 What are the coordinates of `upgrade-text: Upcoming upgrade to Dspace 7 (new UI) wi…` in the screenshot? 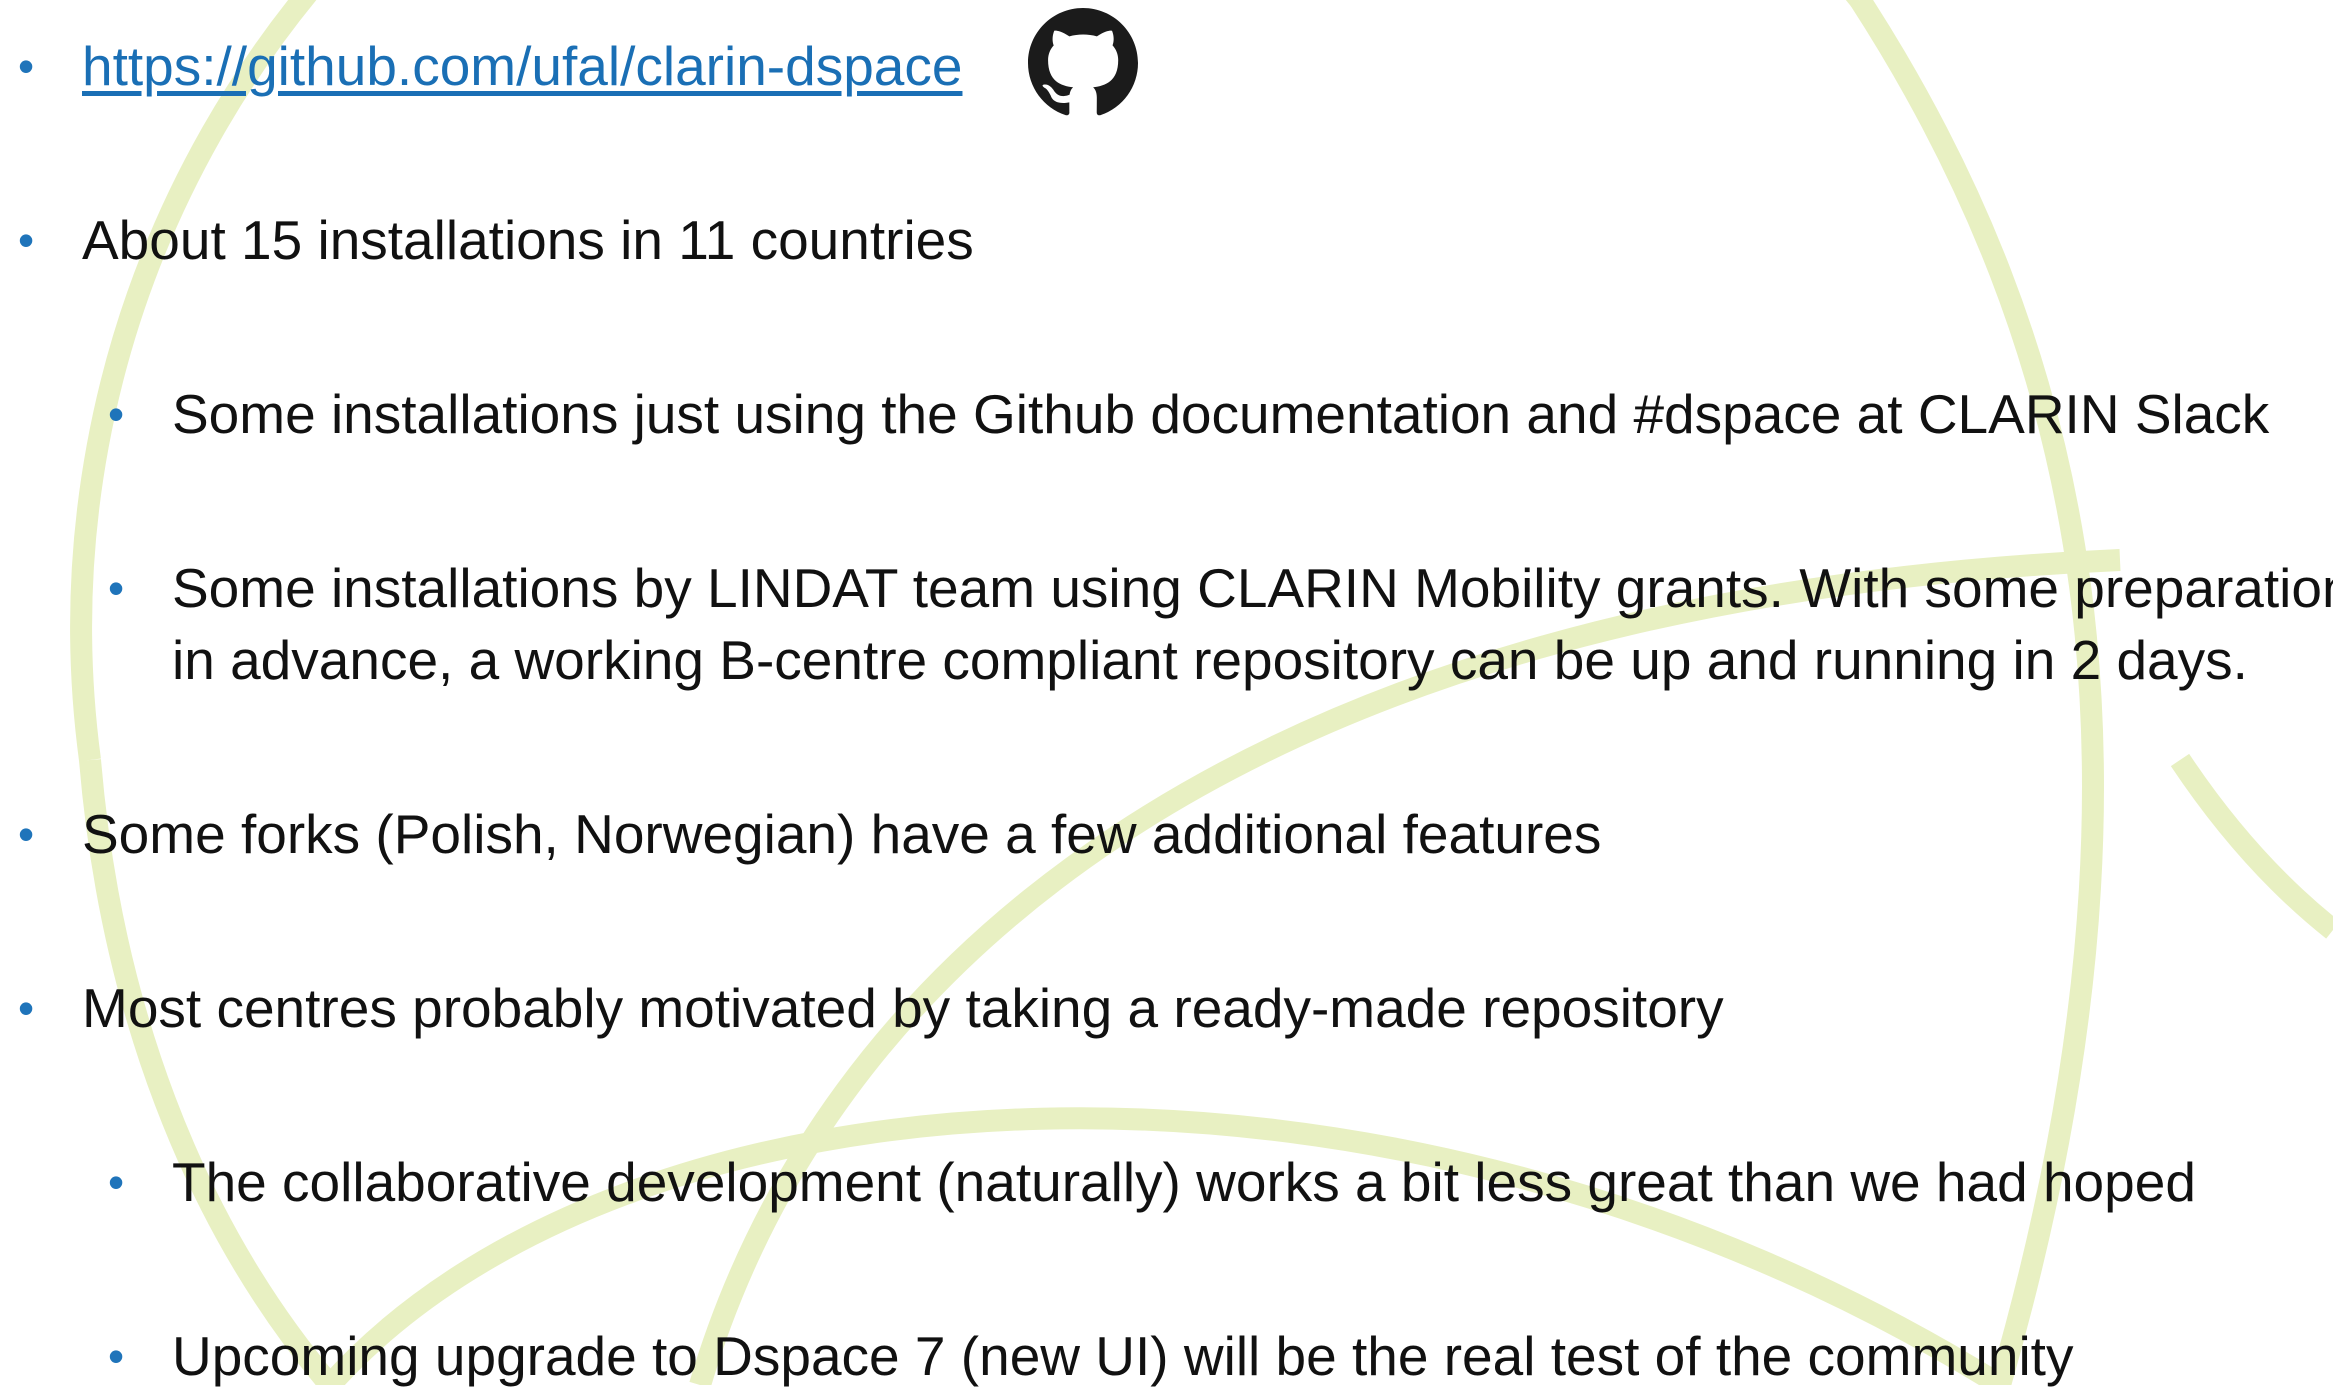 It's located at (1123, 1356).